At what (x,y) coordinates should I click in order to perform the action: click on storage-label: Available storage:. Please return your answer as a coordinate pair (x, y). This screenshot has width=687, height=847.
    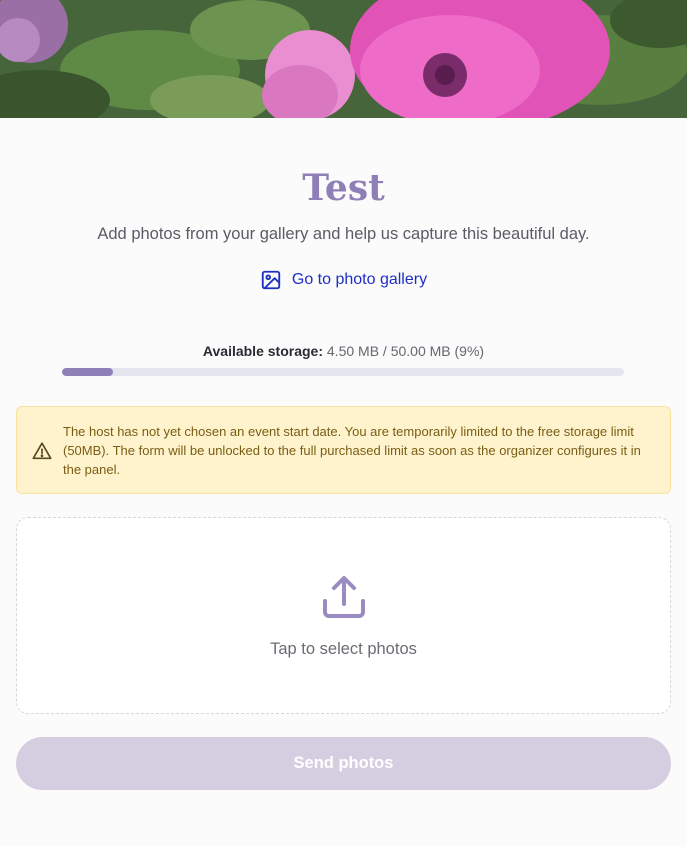
    Looking at the image, I should click on (262, 351).